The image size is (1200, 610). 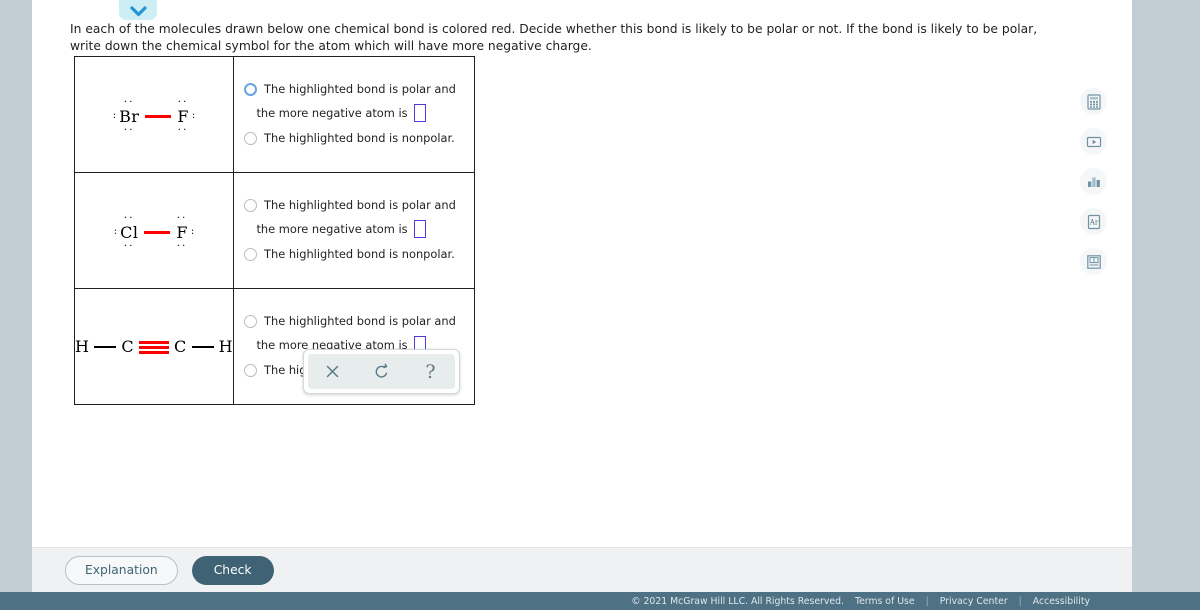 I want to click on answer-input-row-1: the more negative atom is, so click(x=359, y=113).